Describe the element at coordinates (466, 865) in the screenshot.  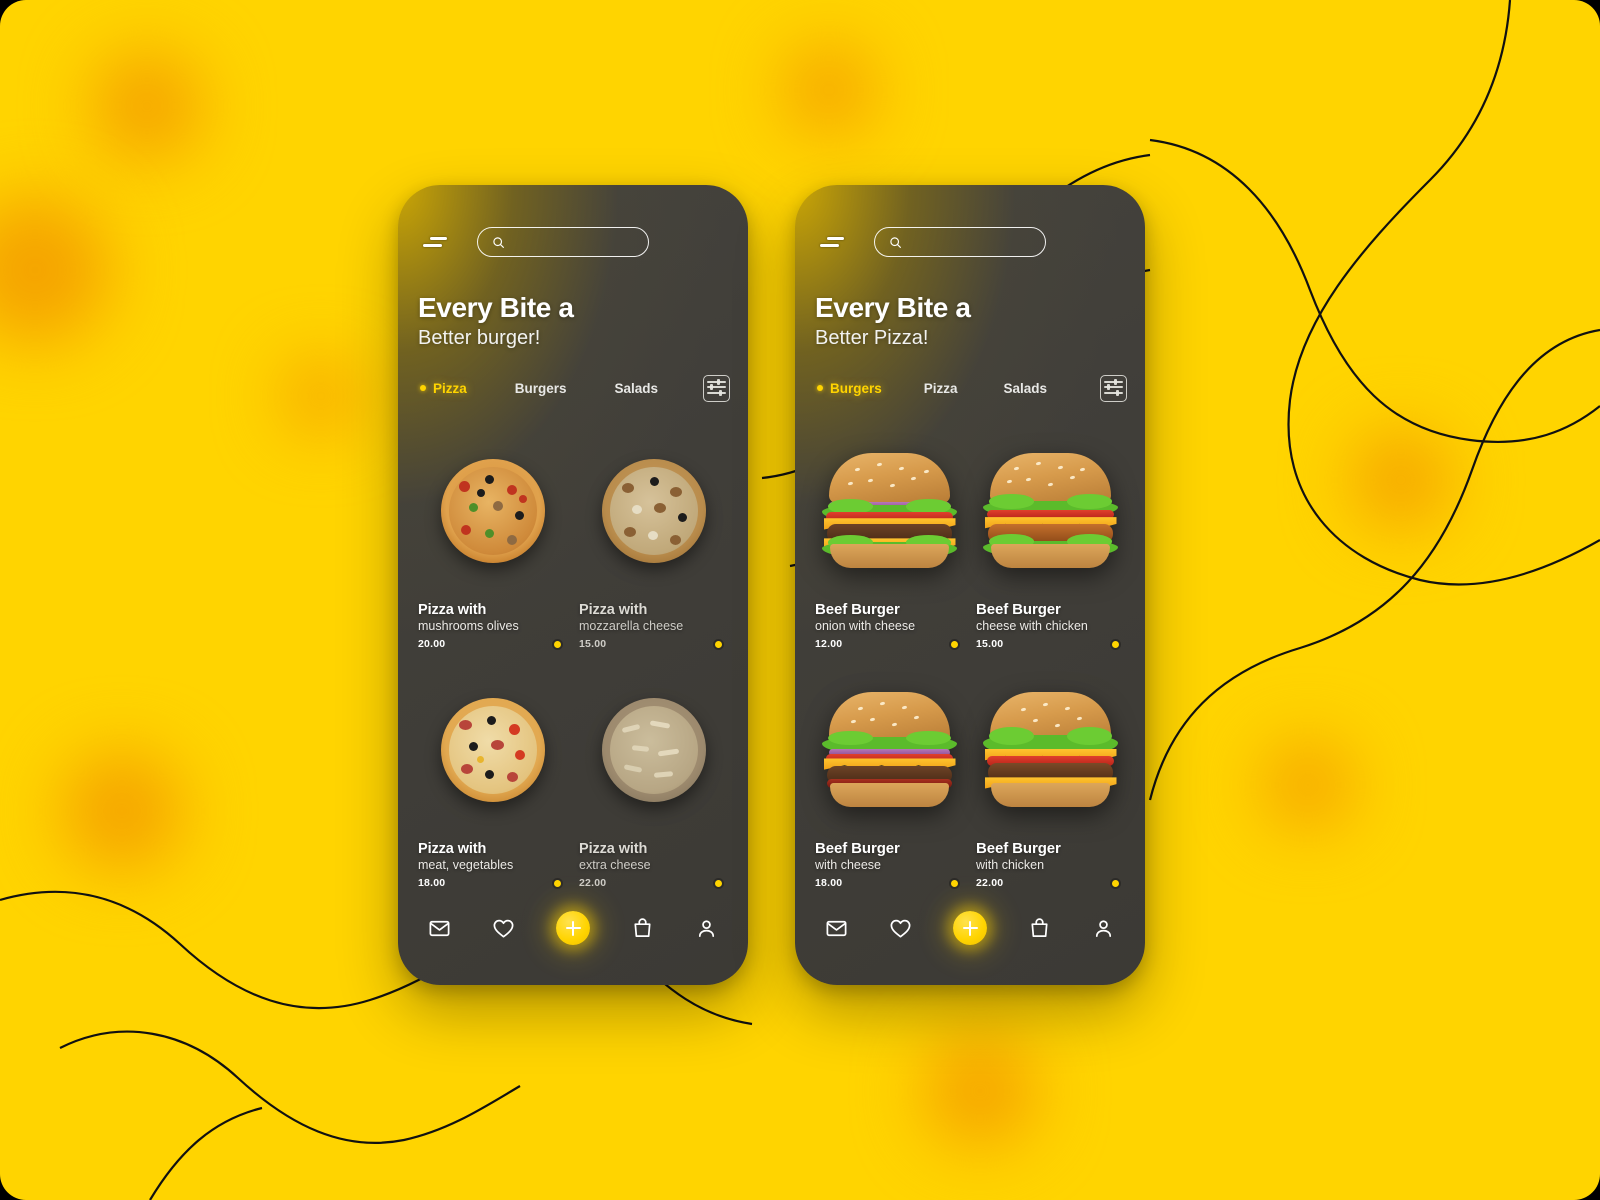
I see `product-subtitle: meat, vegetables` at that location.